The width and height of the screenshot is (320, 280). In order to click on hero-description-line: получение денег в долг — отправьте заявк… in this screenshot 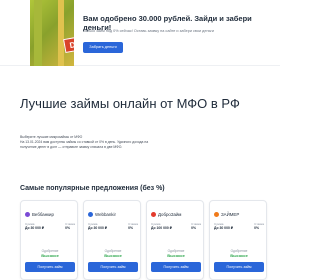, I will do `click(71, 147)`.